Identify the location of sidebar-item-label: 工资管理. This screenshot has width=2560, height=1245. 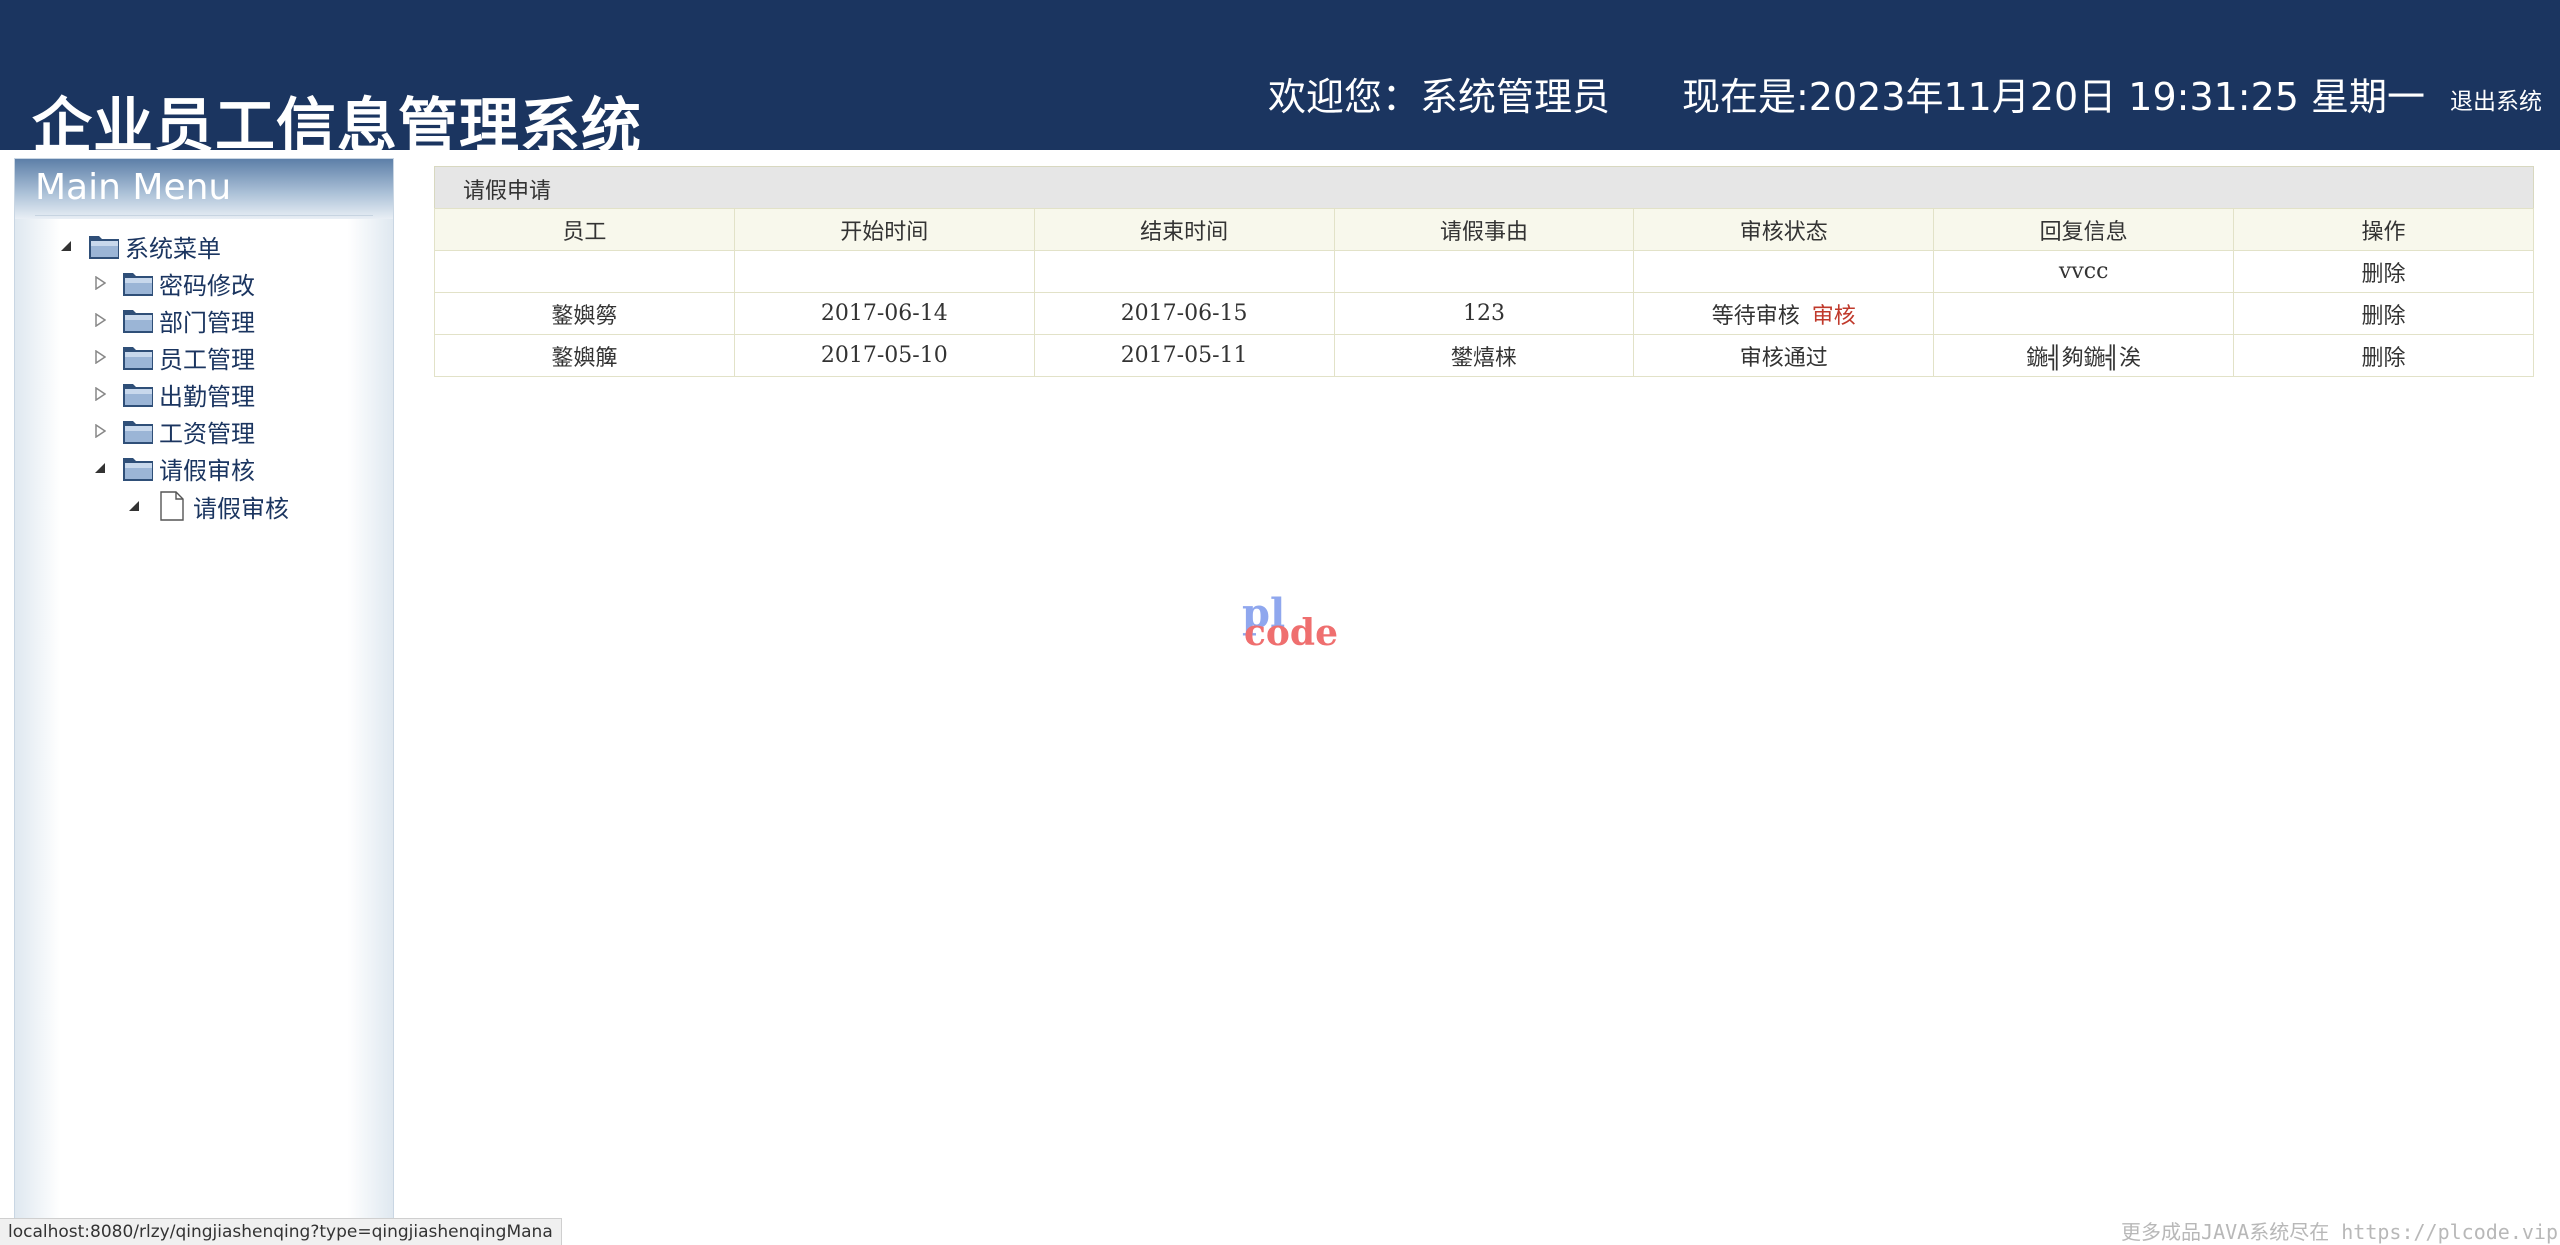
(207, 433).